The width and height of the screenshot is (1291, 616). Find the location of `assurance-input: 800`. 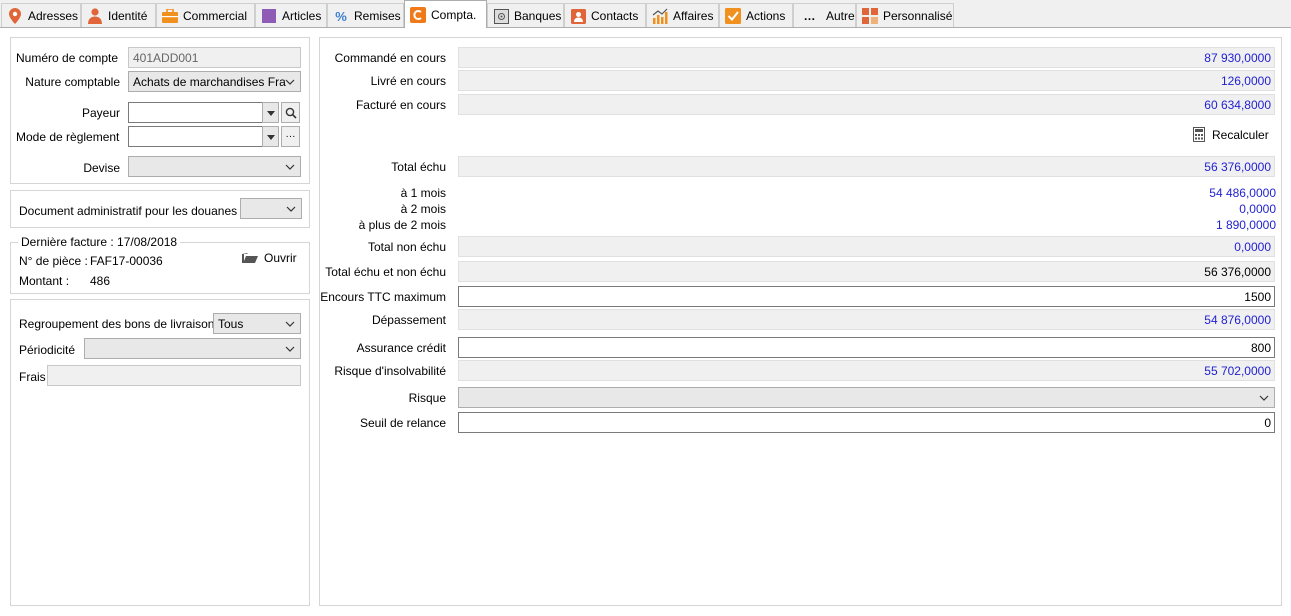

assurance-input: 800 is located at coordinates (866, 347).